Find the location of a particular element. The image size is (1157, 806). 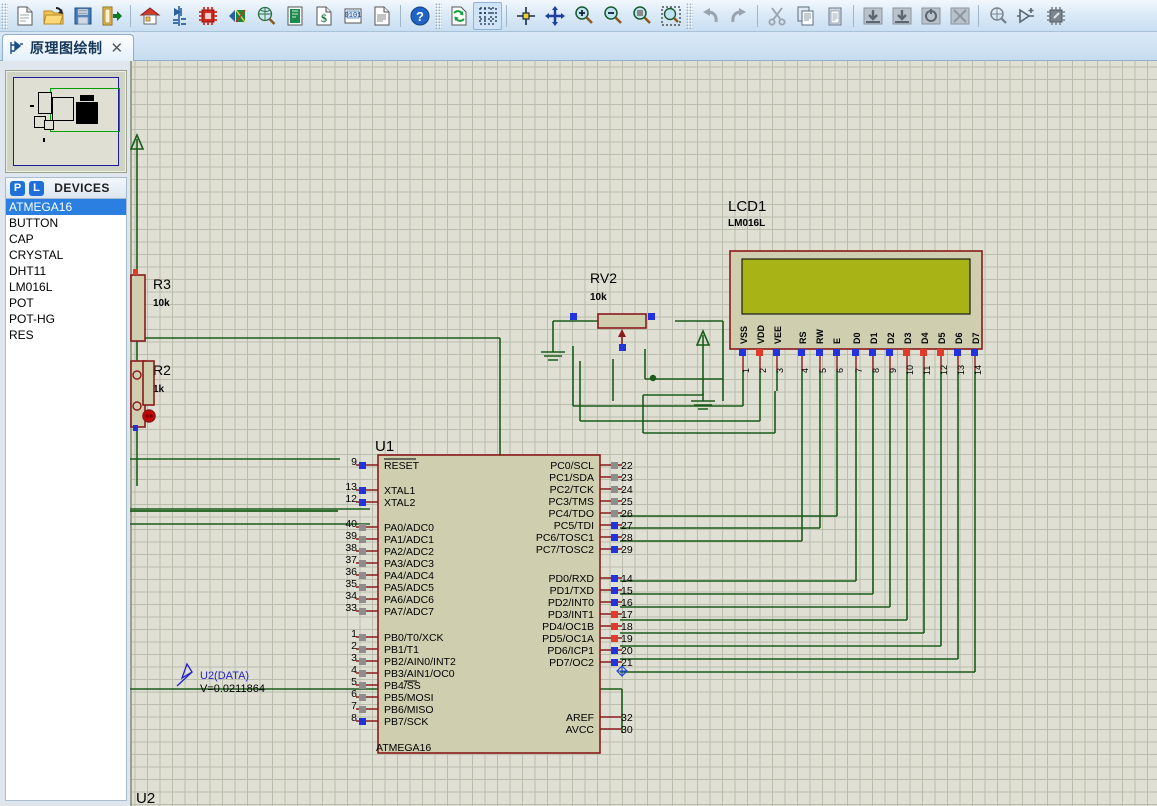

svg-text: D2 is located at coordinates (891, 338).